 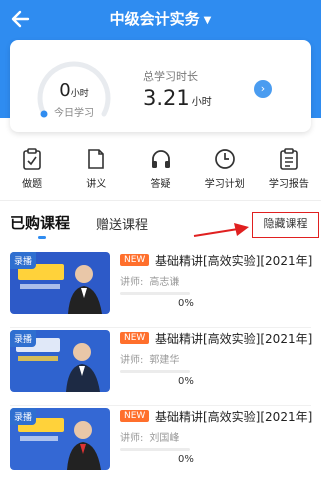 I want to click on course-item: 录播 NEW 基础精讲[高效实验][2021年] 讲师: 刘国峰 0%, so click(x=161, y=442).